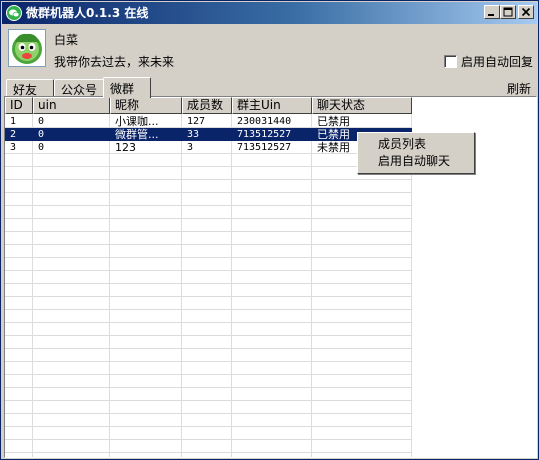  I want to click on window-controls, so click(509, 12).